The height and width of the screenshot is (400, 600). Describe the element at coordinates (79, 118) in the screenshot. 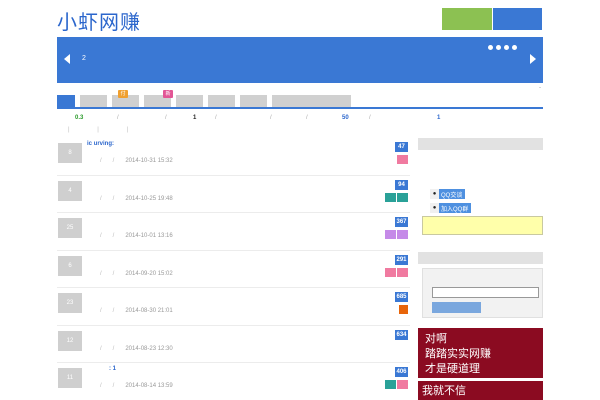

I see `stat-value: 0.3` at that location.